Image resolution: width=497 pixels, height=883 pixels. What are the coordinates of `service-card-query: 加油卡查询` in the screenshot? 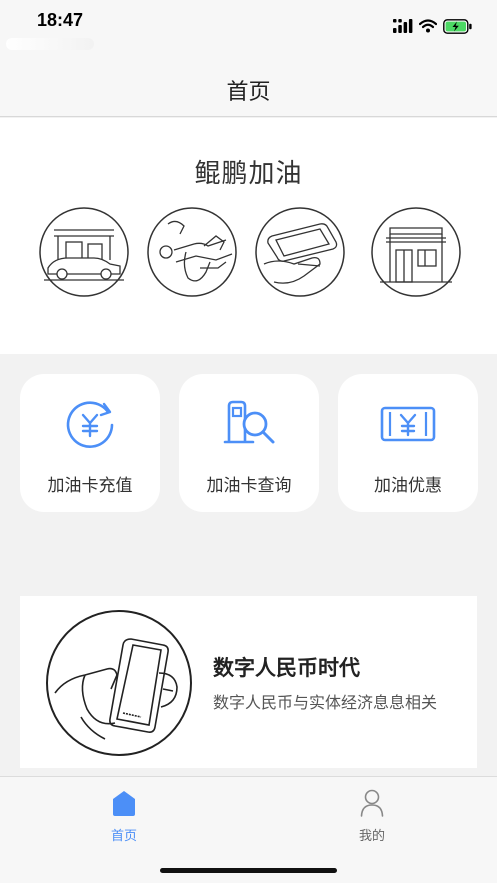 It's located at (249, 443).